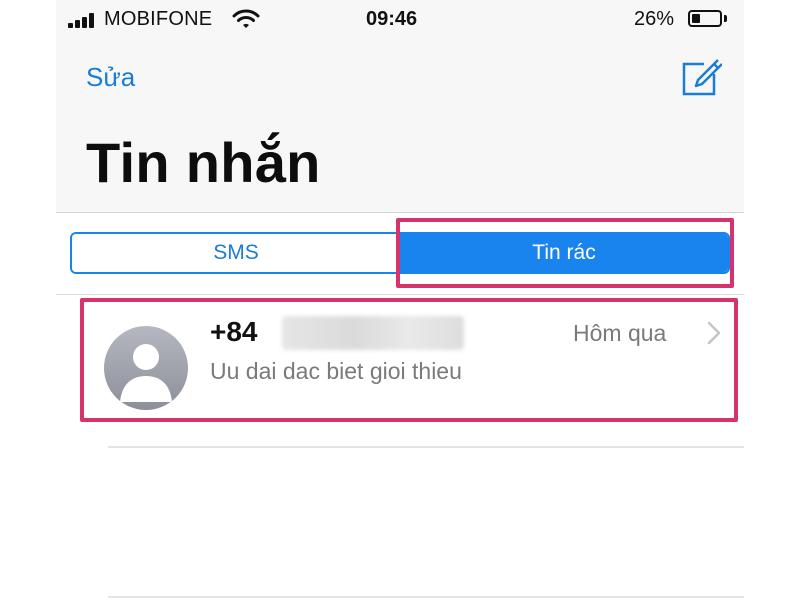  Describe the element at coordinates (110, 77) in the screenshot. I see `edit-button: Sửa` at that location.